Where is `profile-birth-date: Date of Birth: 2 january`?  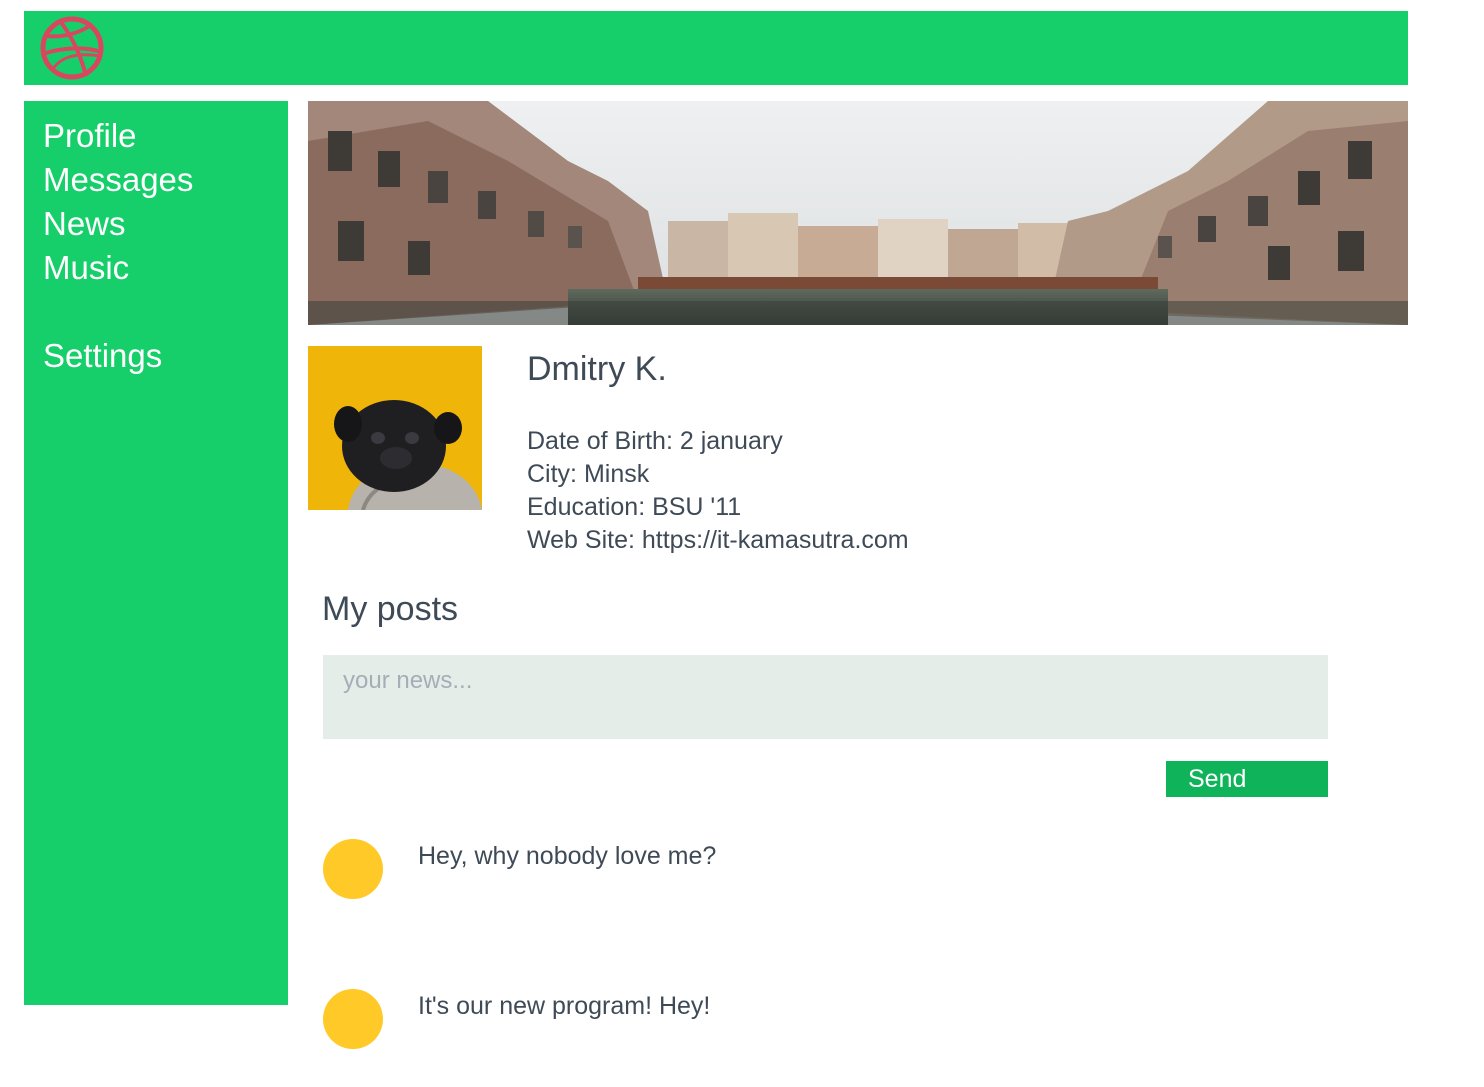 profile-birth-date: Date of Birth: 2 january is located at coordinates (655, 441).